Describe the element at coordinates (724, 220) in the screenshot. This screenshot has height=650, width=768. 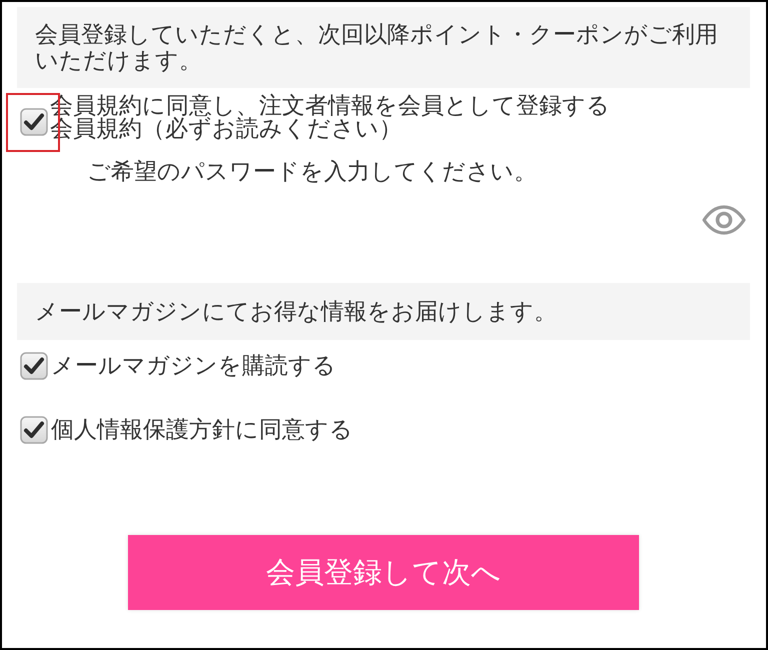
I see `eye-icon` at that location.